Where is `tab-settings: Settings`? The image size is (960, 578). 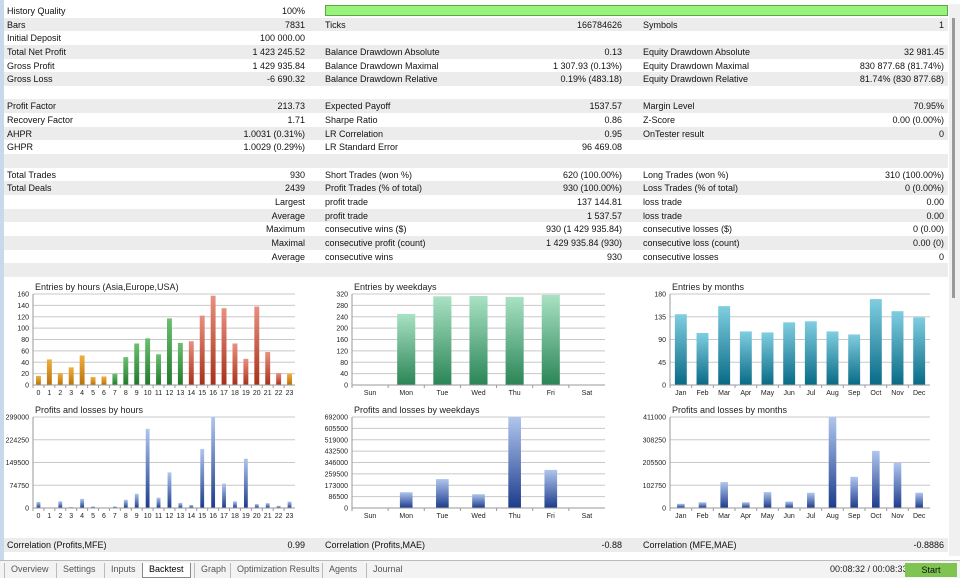
tab-settings: Settings is located at coordinates (79, 570).